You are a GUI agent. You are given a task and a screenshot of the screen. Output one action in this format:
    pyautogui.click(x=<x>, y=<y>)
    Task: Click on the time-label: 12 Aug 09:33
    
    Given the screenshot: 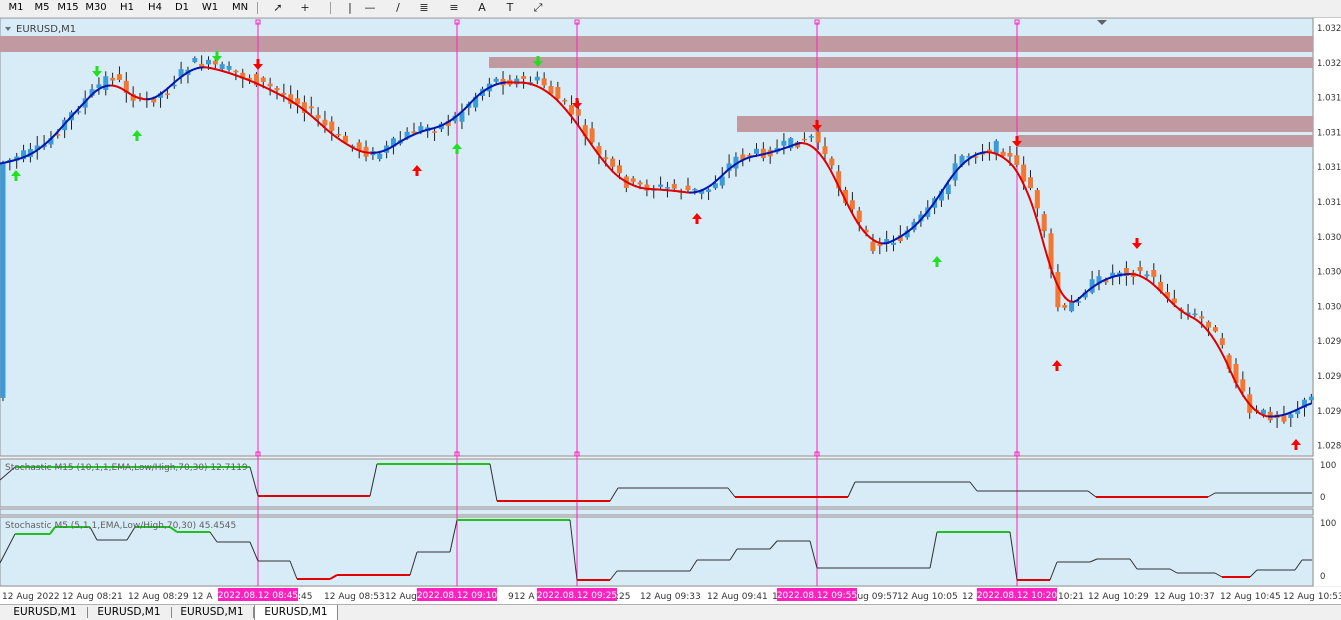 What is the action you would take?
    pyautogui.click(x=670, y=597)
    